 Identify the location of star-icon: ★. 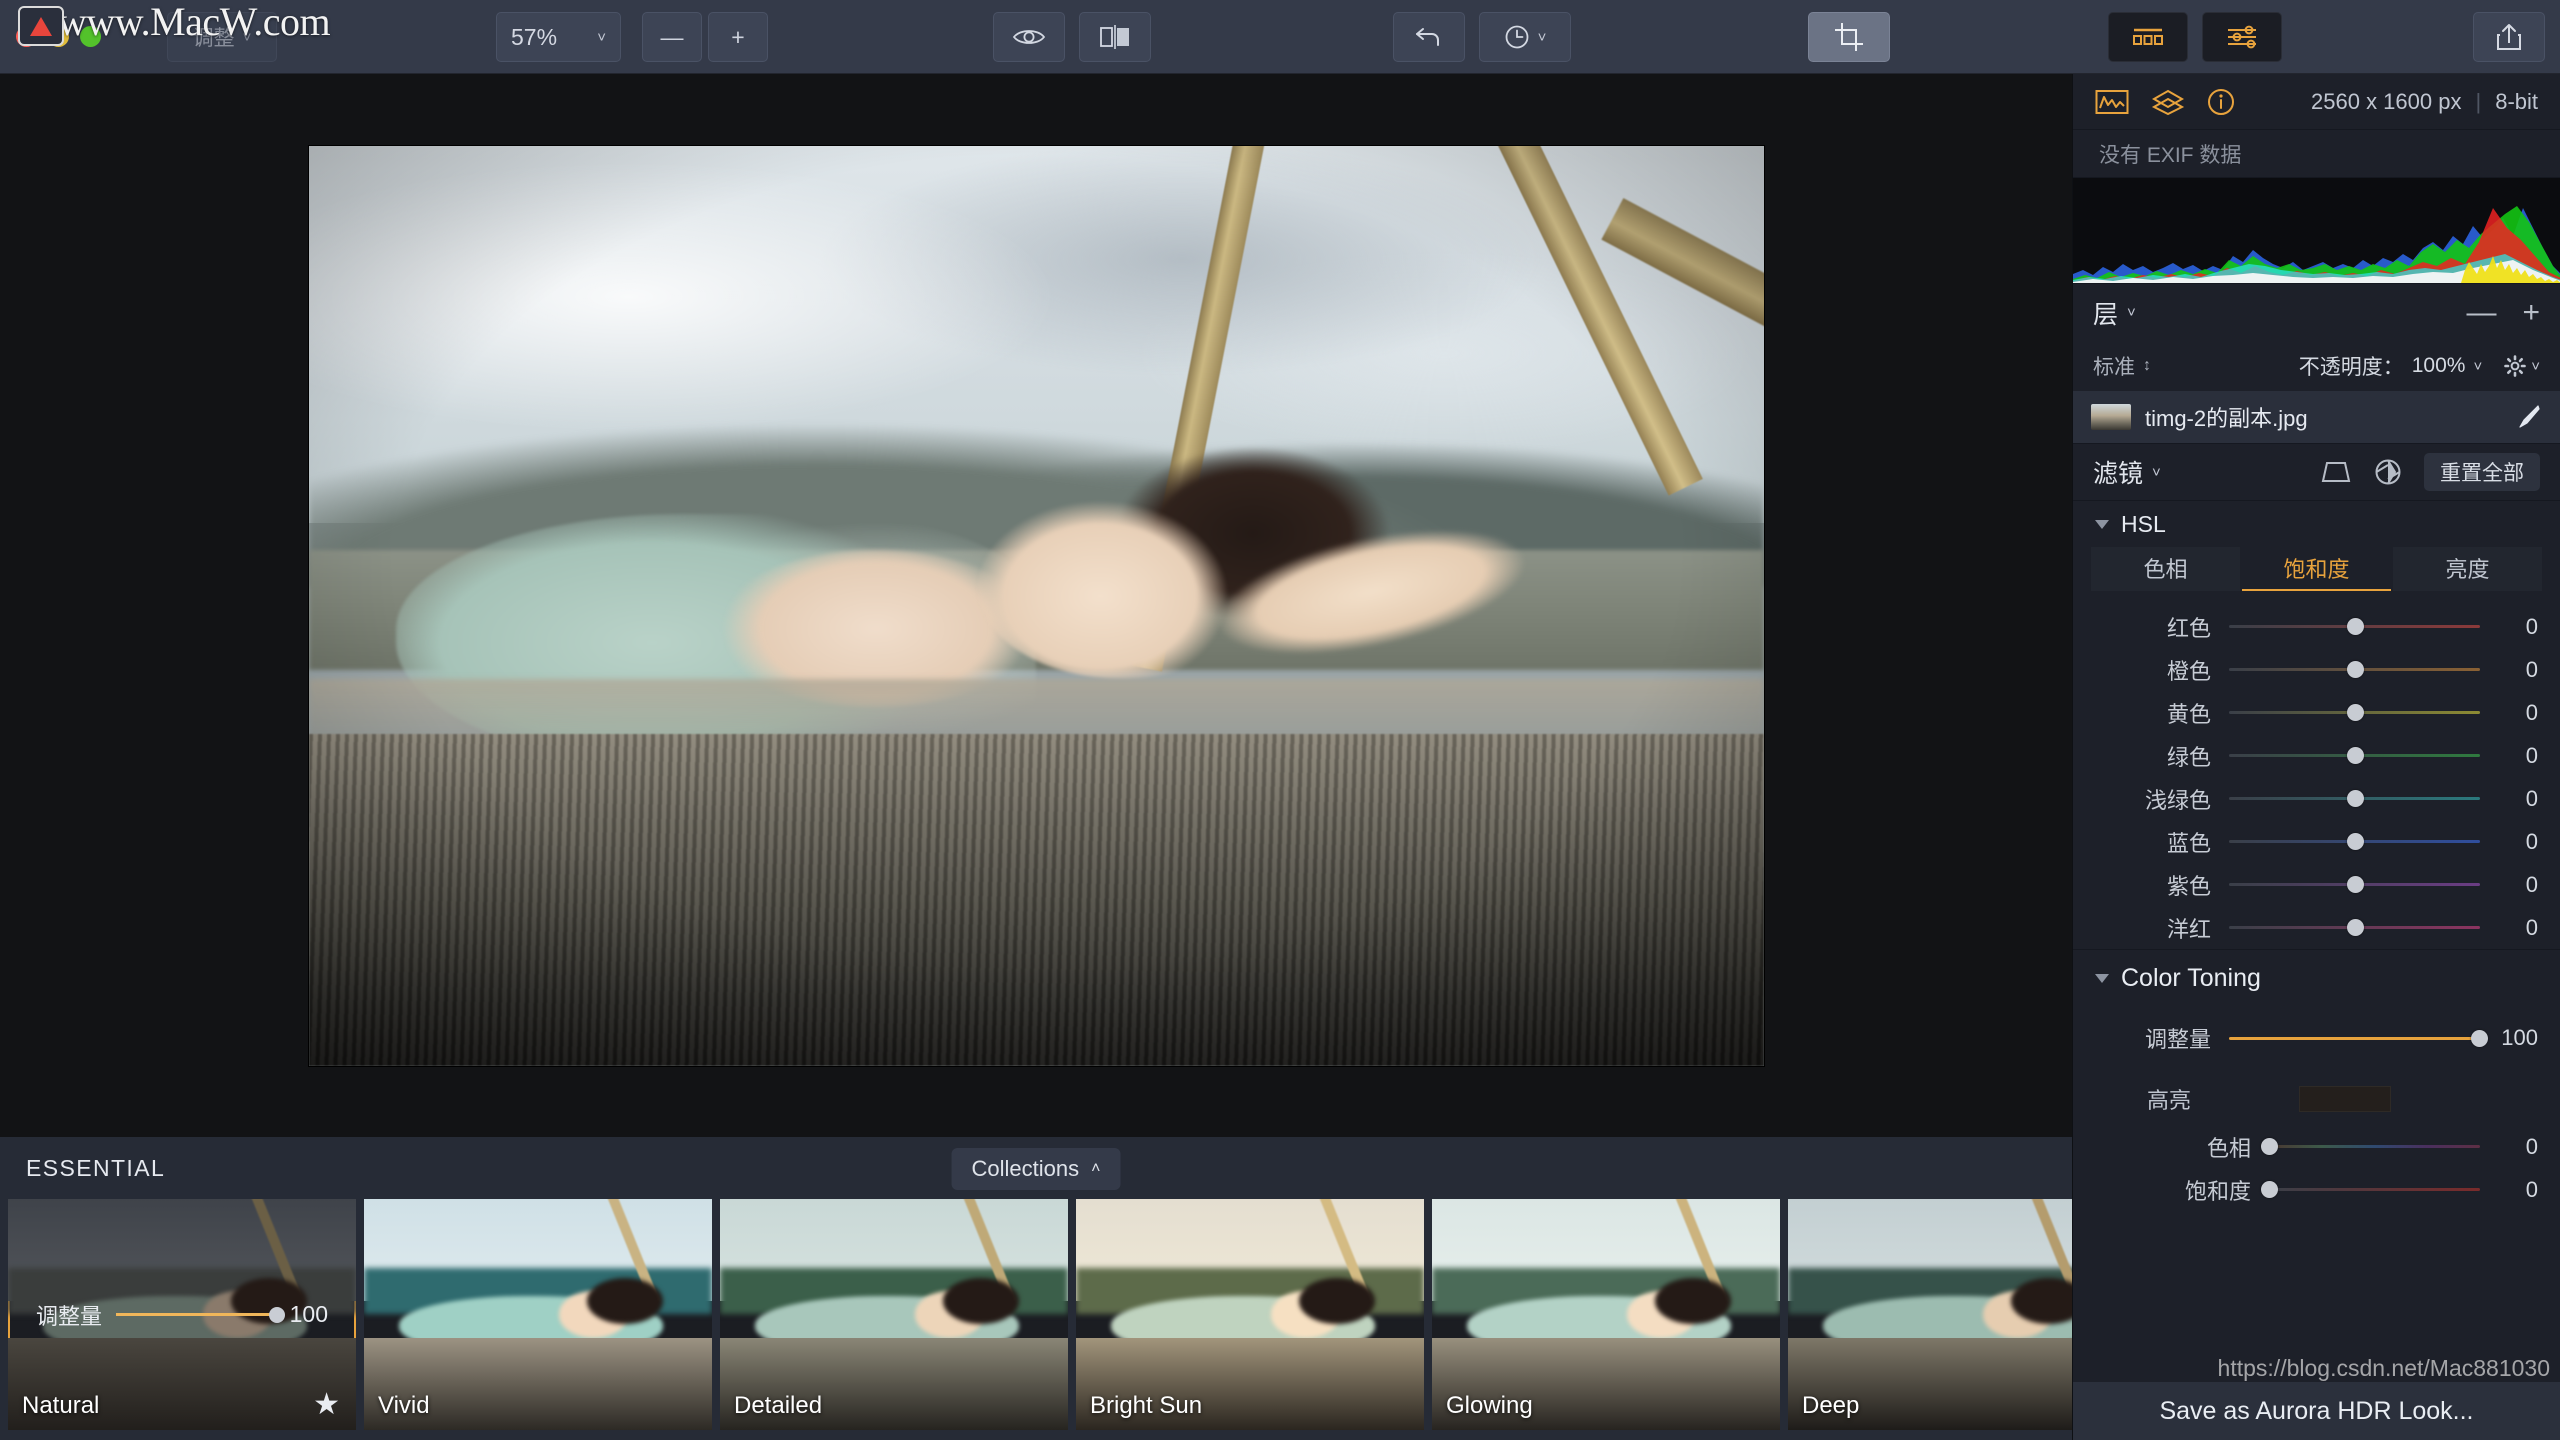
(326, 1404).